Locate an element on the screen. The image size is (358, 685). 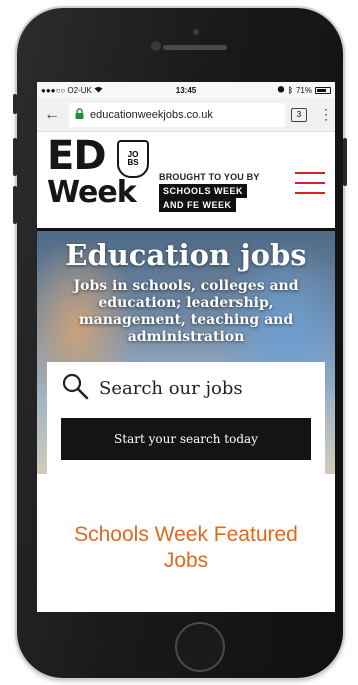
browser-toolbar: ← educationweekjobs.co.uk 3 ⋮ is located at coordinates (186, 115).